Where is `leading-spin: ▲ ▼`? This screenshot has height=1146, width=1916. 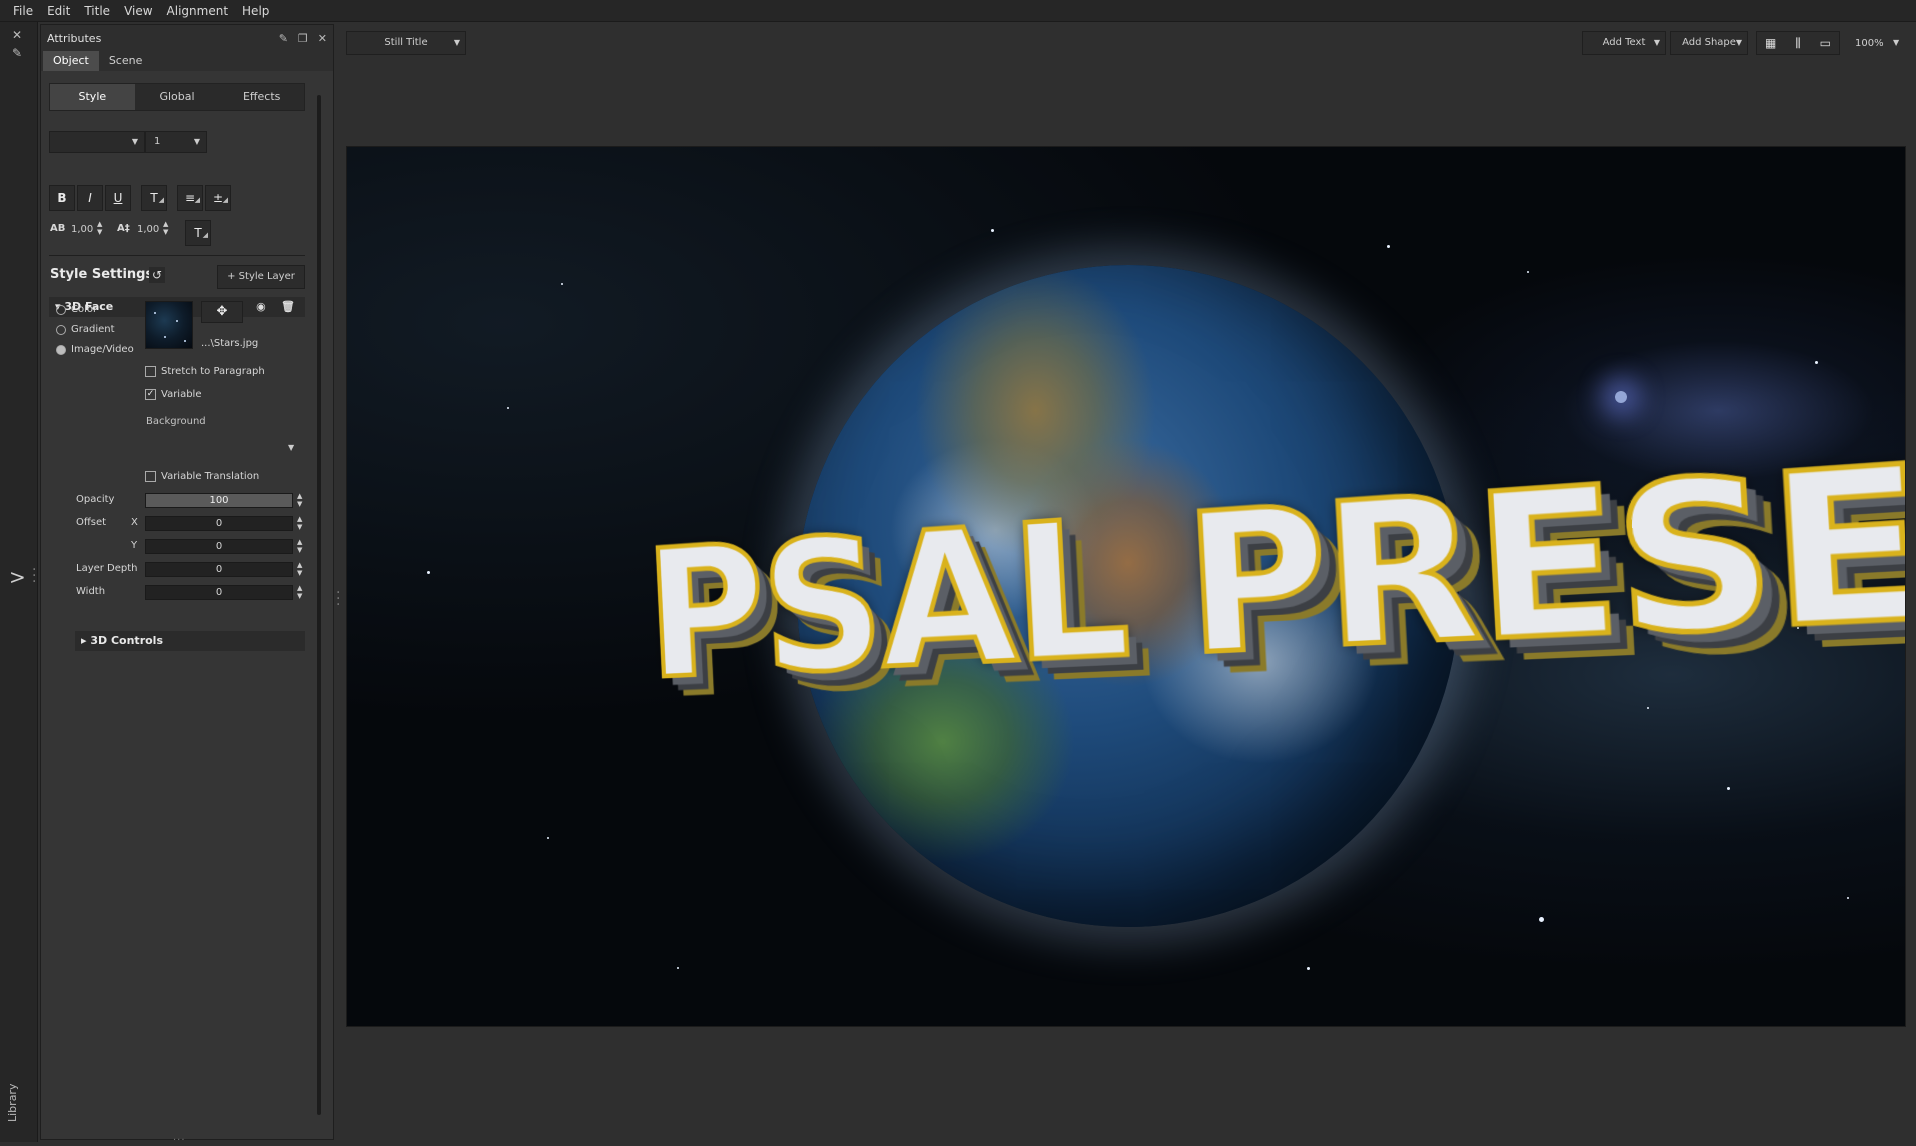 leading-spin: ▲ ▼ is located at coordinates (165, 228).